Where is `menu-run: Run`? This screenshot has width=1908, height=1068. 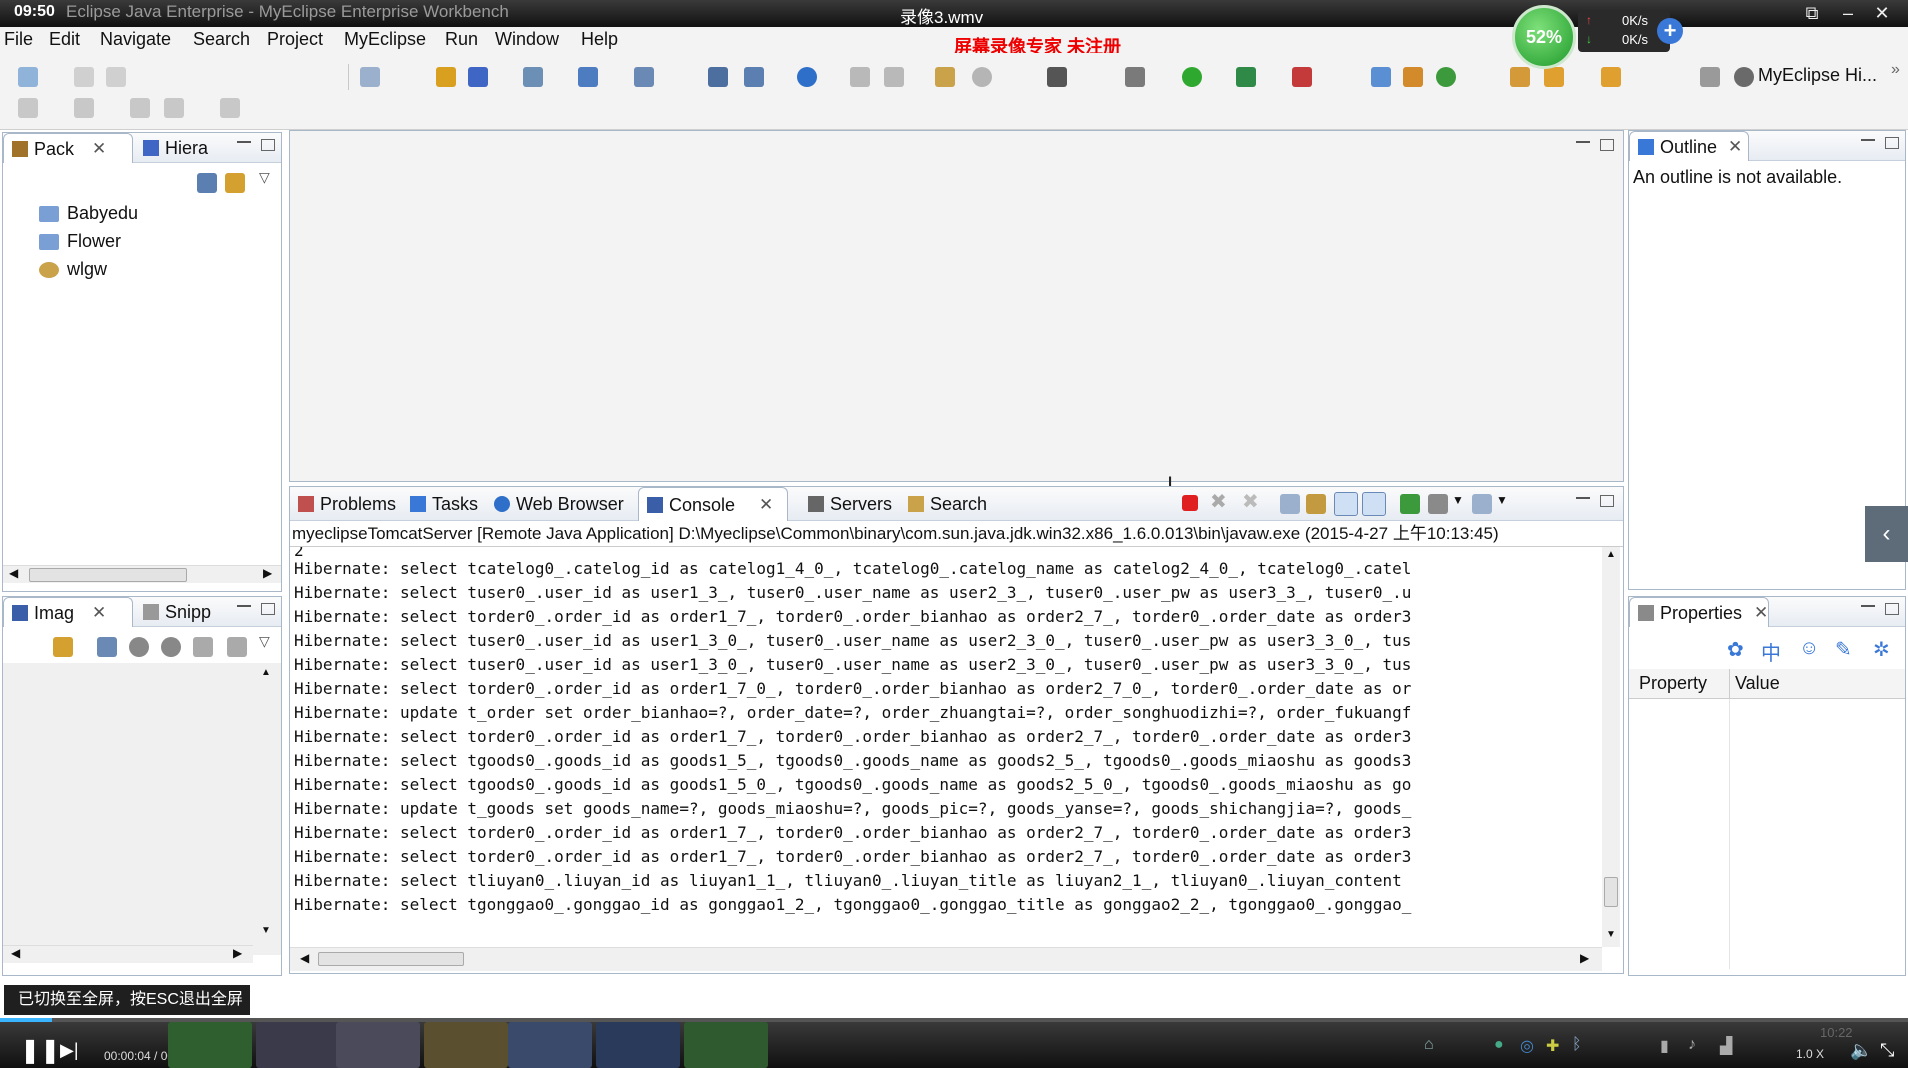
menu-run: Run is located at coordinates (461, 39).